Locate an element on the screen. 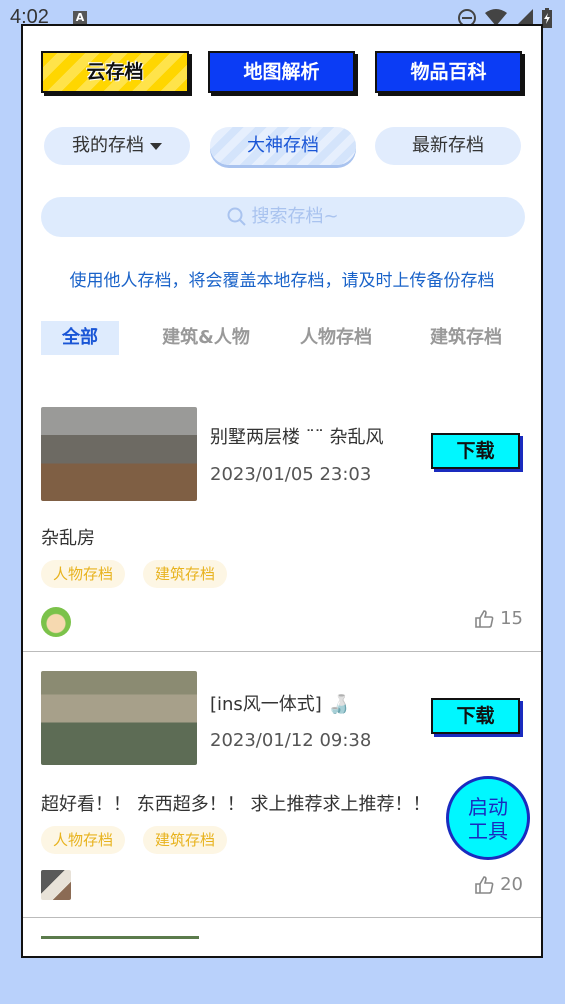 The width and height of the screenshot is (565, 1004). my-saves-label: 我的存档 is located at coordinates (108, 145).